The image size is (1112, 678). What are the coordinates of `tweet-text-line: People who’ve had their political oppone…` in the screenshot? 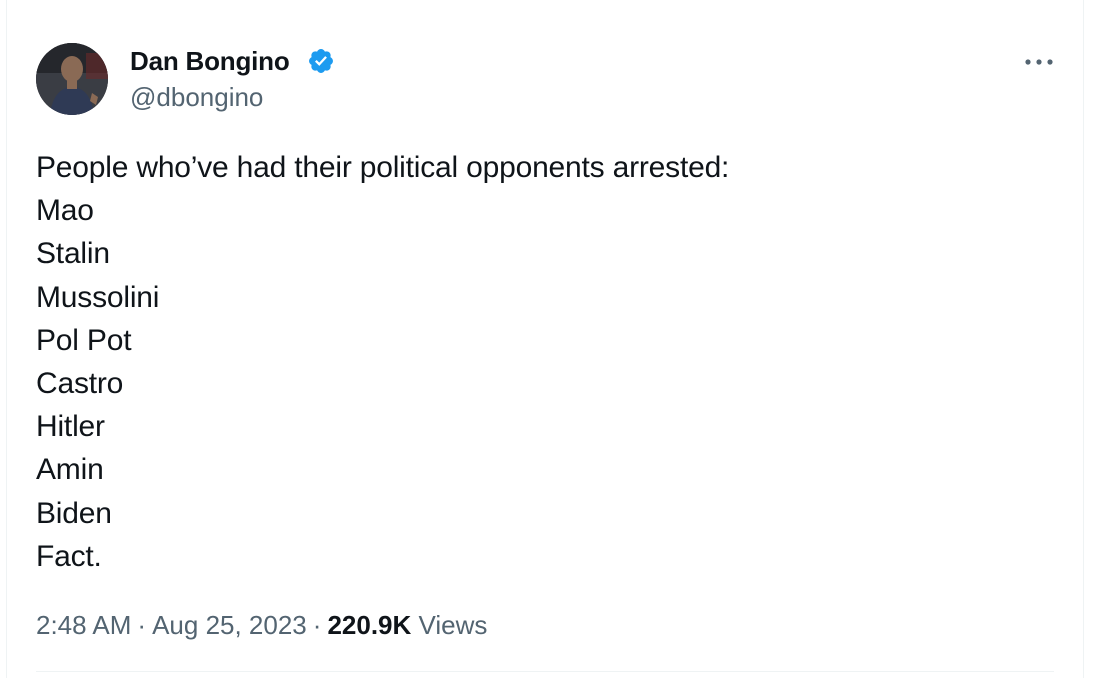 It's located at (383, 167).